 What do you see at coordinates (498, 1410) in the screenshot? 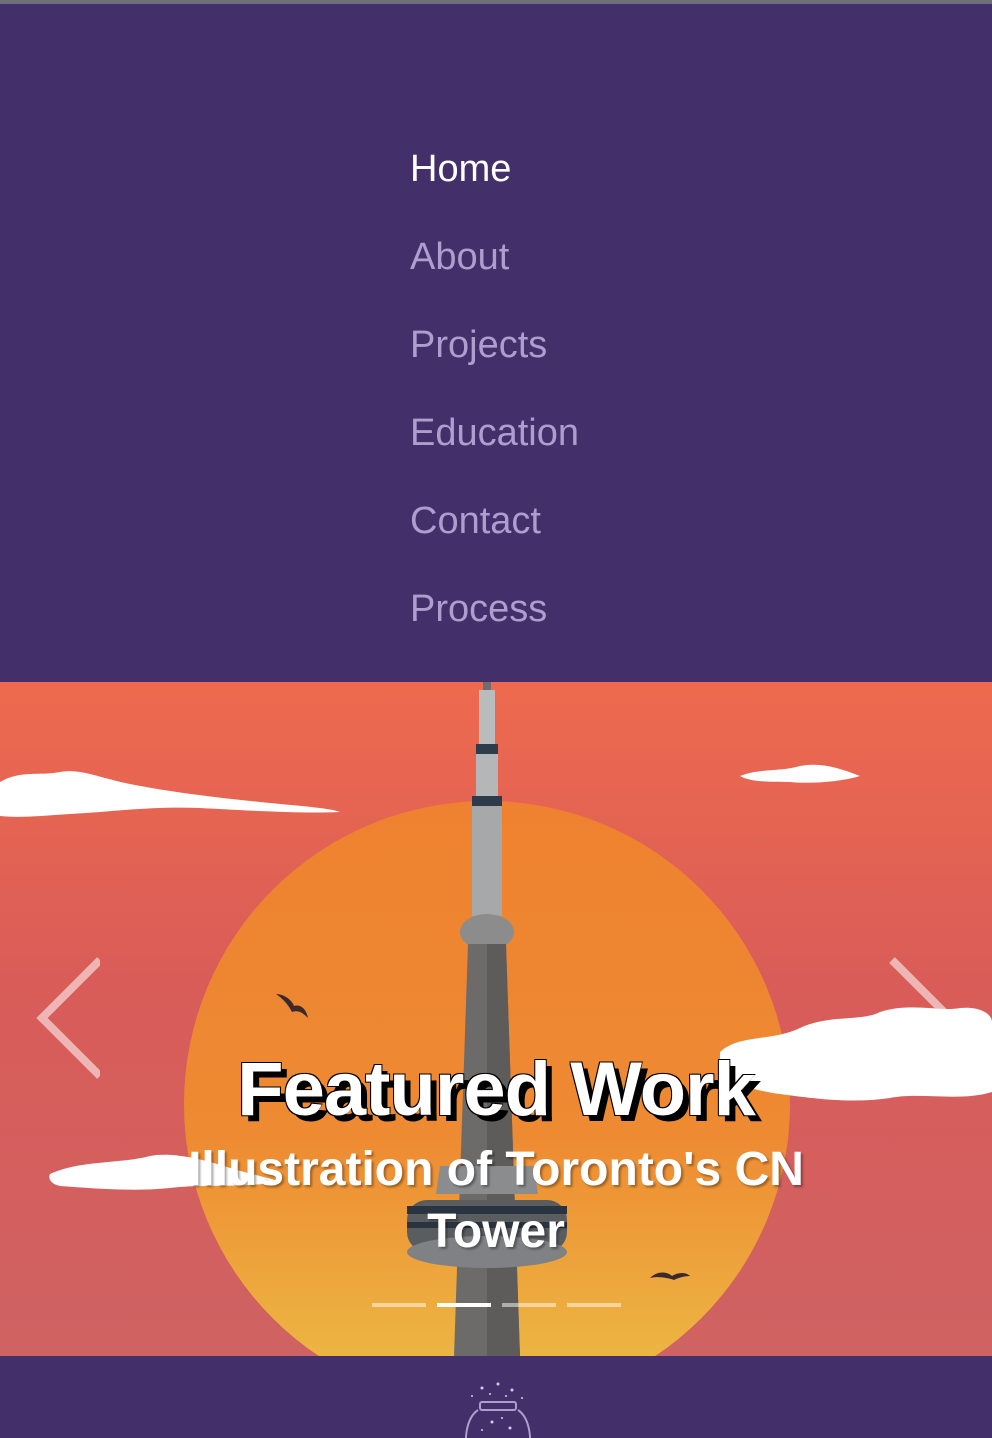
I see `star-jar-icon` at bounding box center [498, 1410].